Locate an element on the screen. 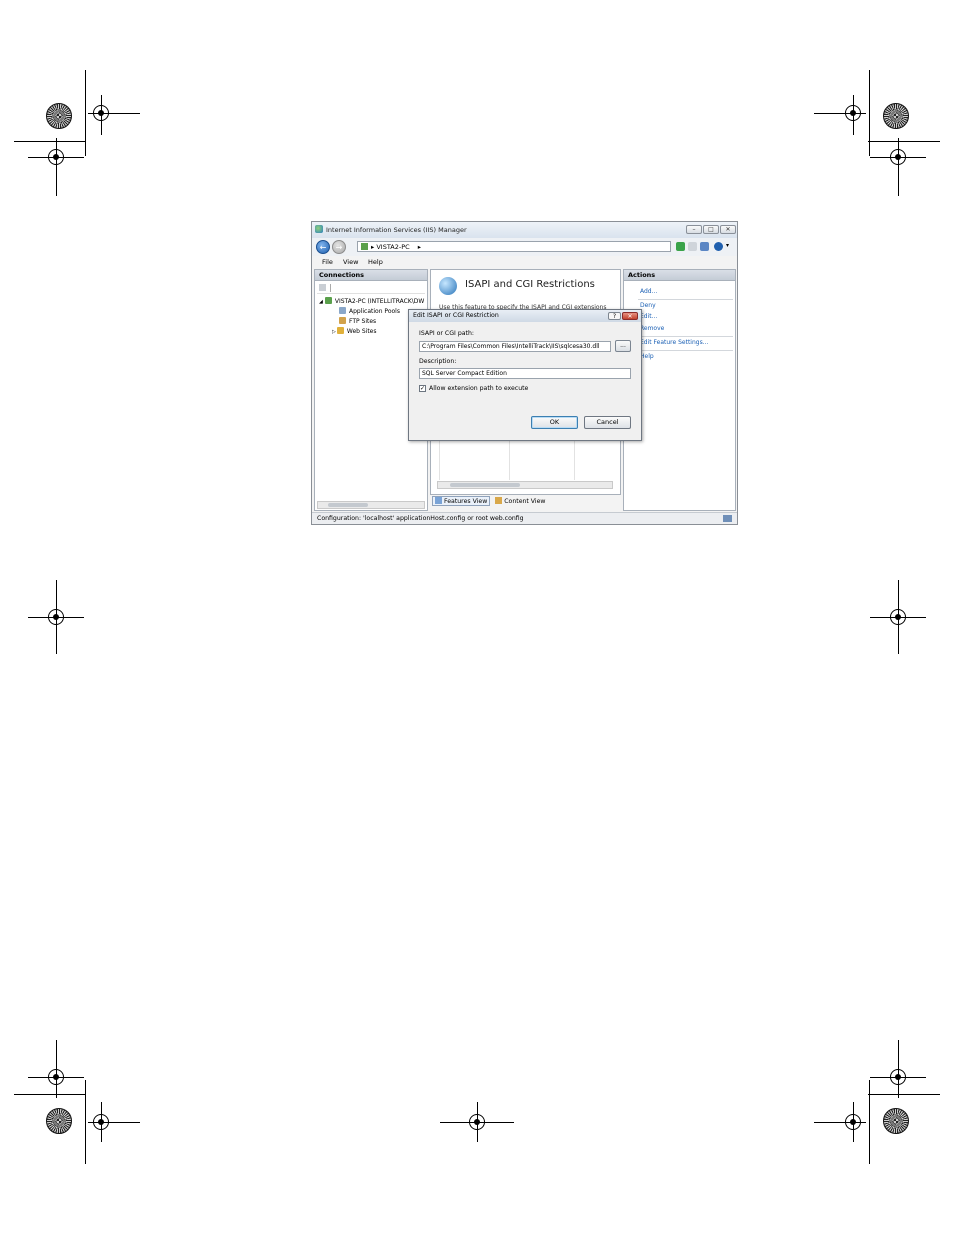 This screenshot has width=954, height=1235. features-view-tab: Features View is located at coordinates (461, 501).